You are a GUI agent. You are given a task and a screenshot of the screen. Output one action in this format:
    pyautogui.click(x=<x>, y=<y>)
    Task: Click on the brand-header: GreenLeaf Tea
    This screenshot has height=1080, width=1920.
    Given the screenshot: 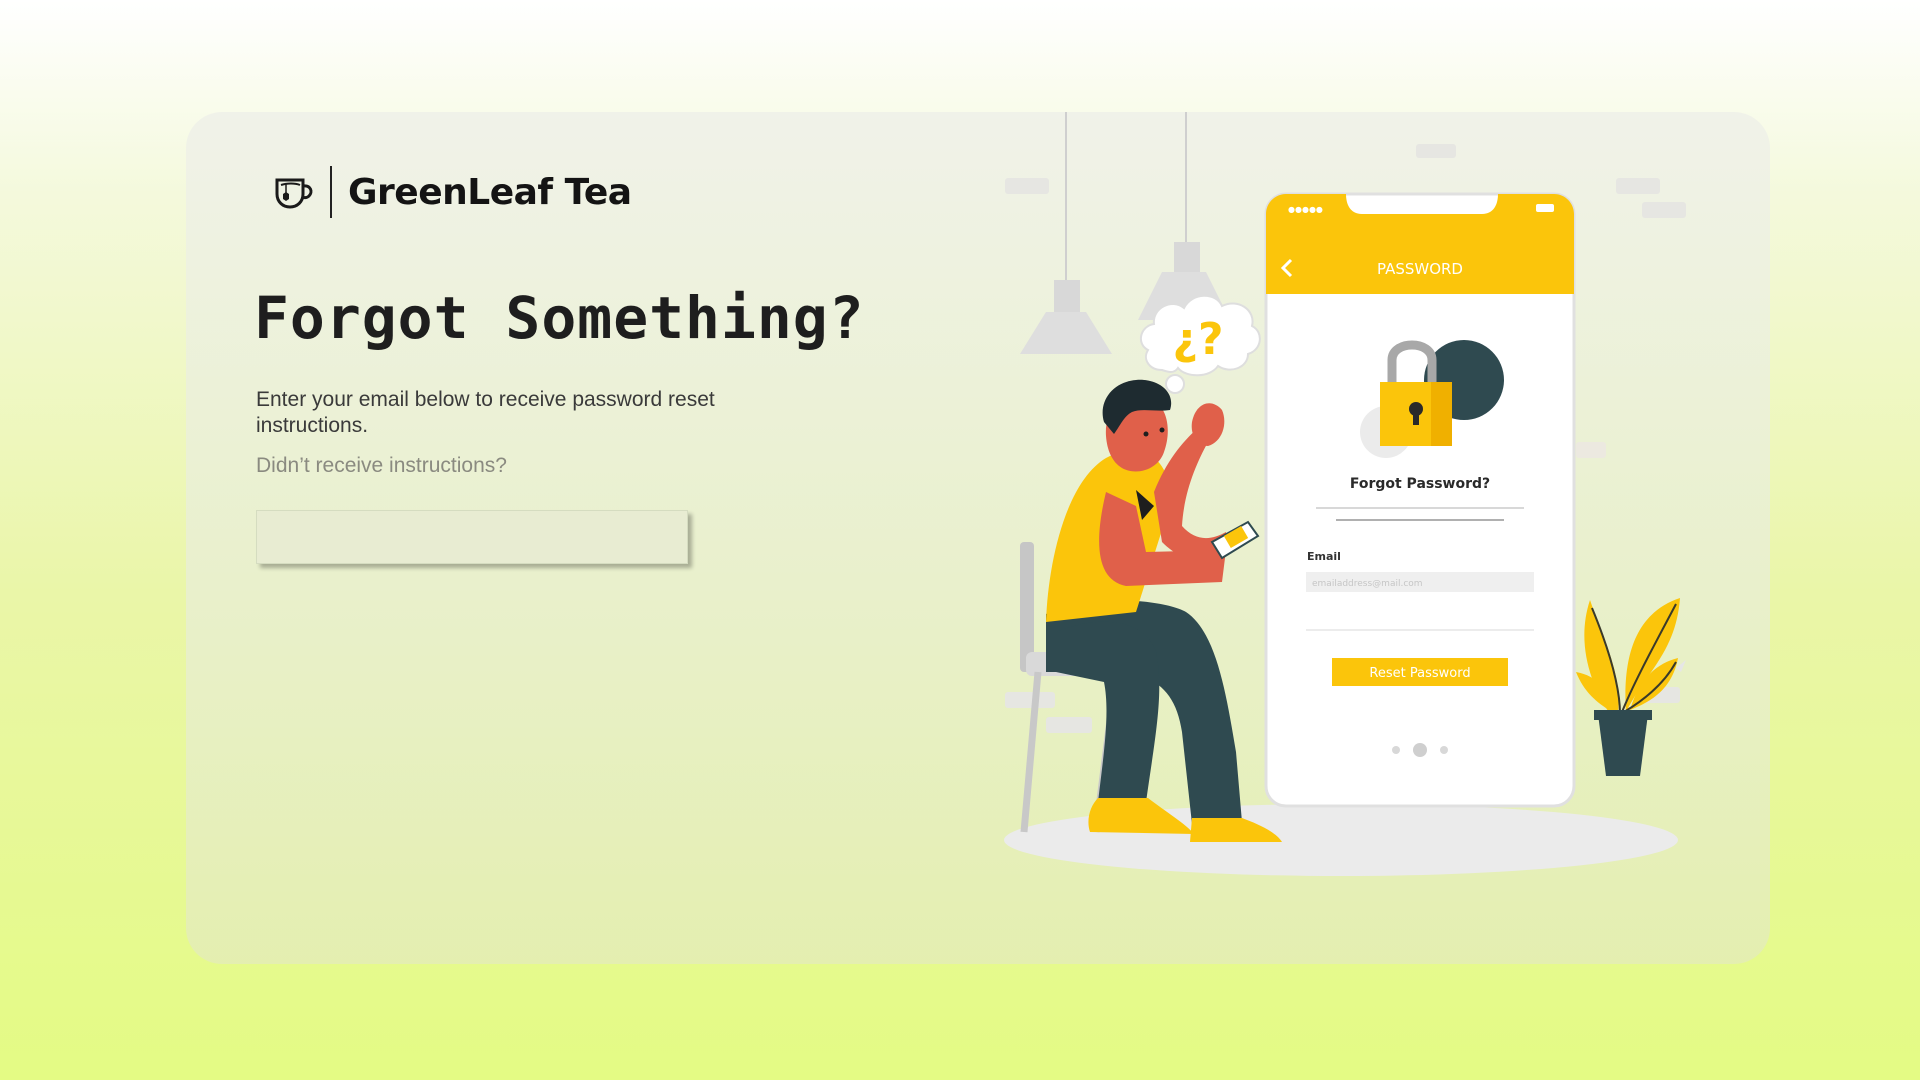 What is the action you would take?
    pyautogui.click(x=452, y=192)
    